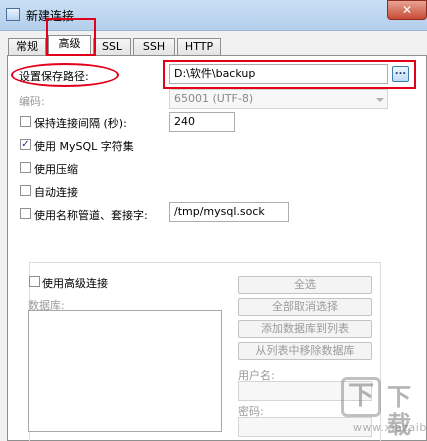  I want to click on deselect-all-button: 全部取消选择, so click(305, 307).